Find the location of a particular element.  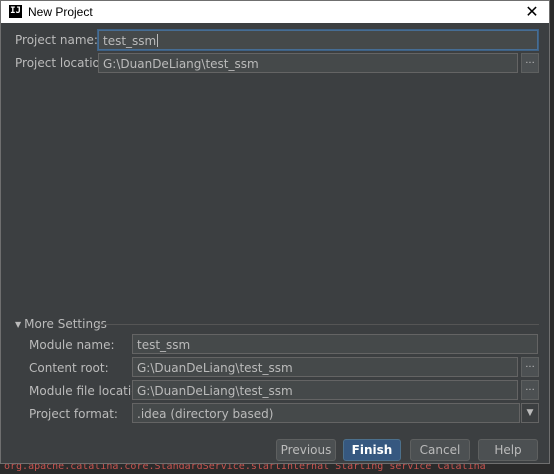

expanded-triangle-icon: ▼ is located at coordinates (18, 324).